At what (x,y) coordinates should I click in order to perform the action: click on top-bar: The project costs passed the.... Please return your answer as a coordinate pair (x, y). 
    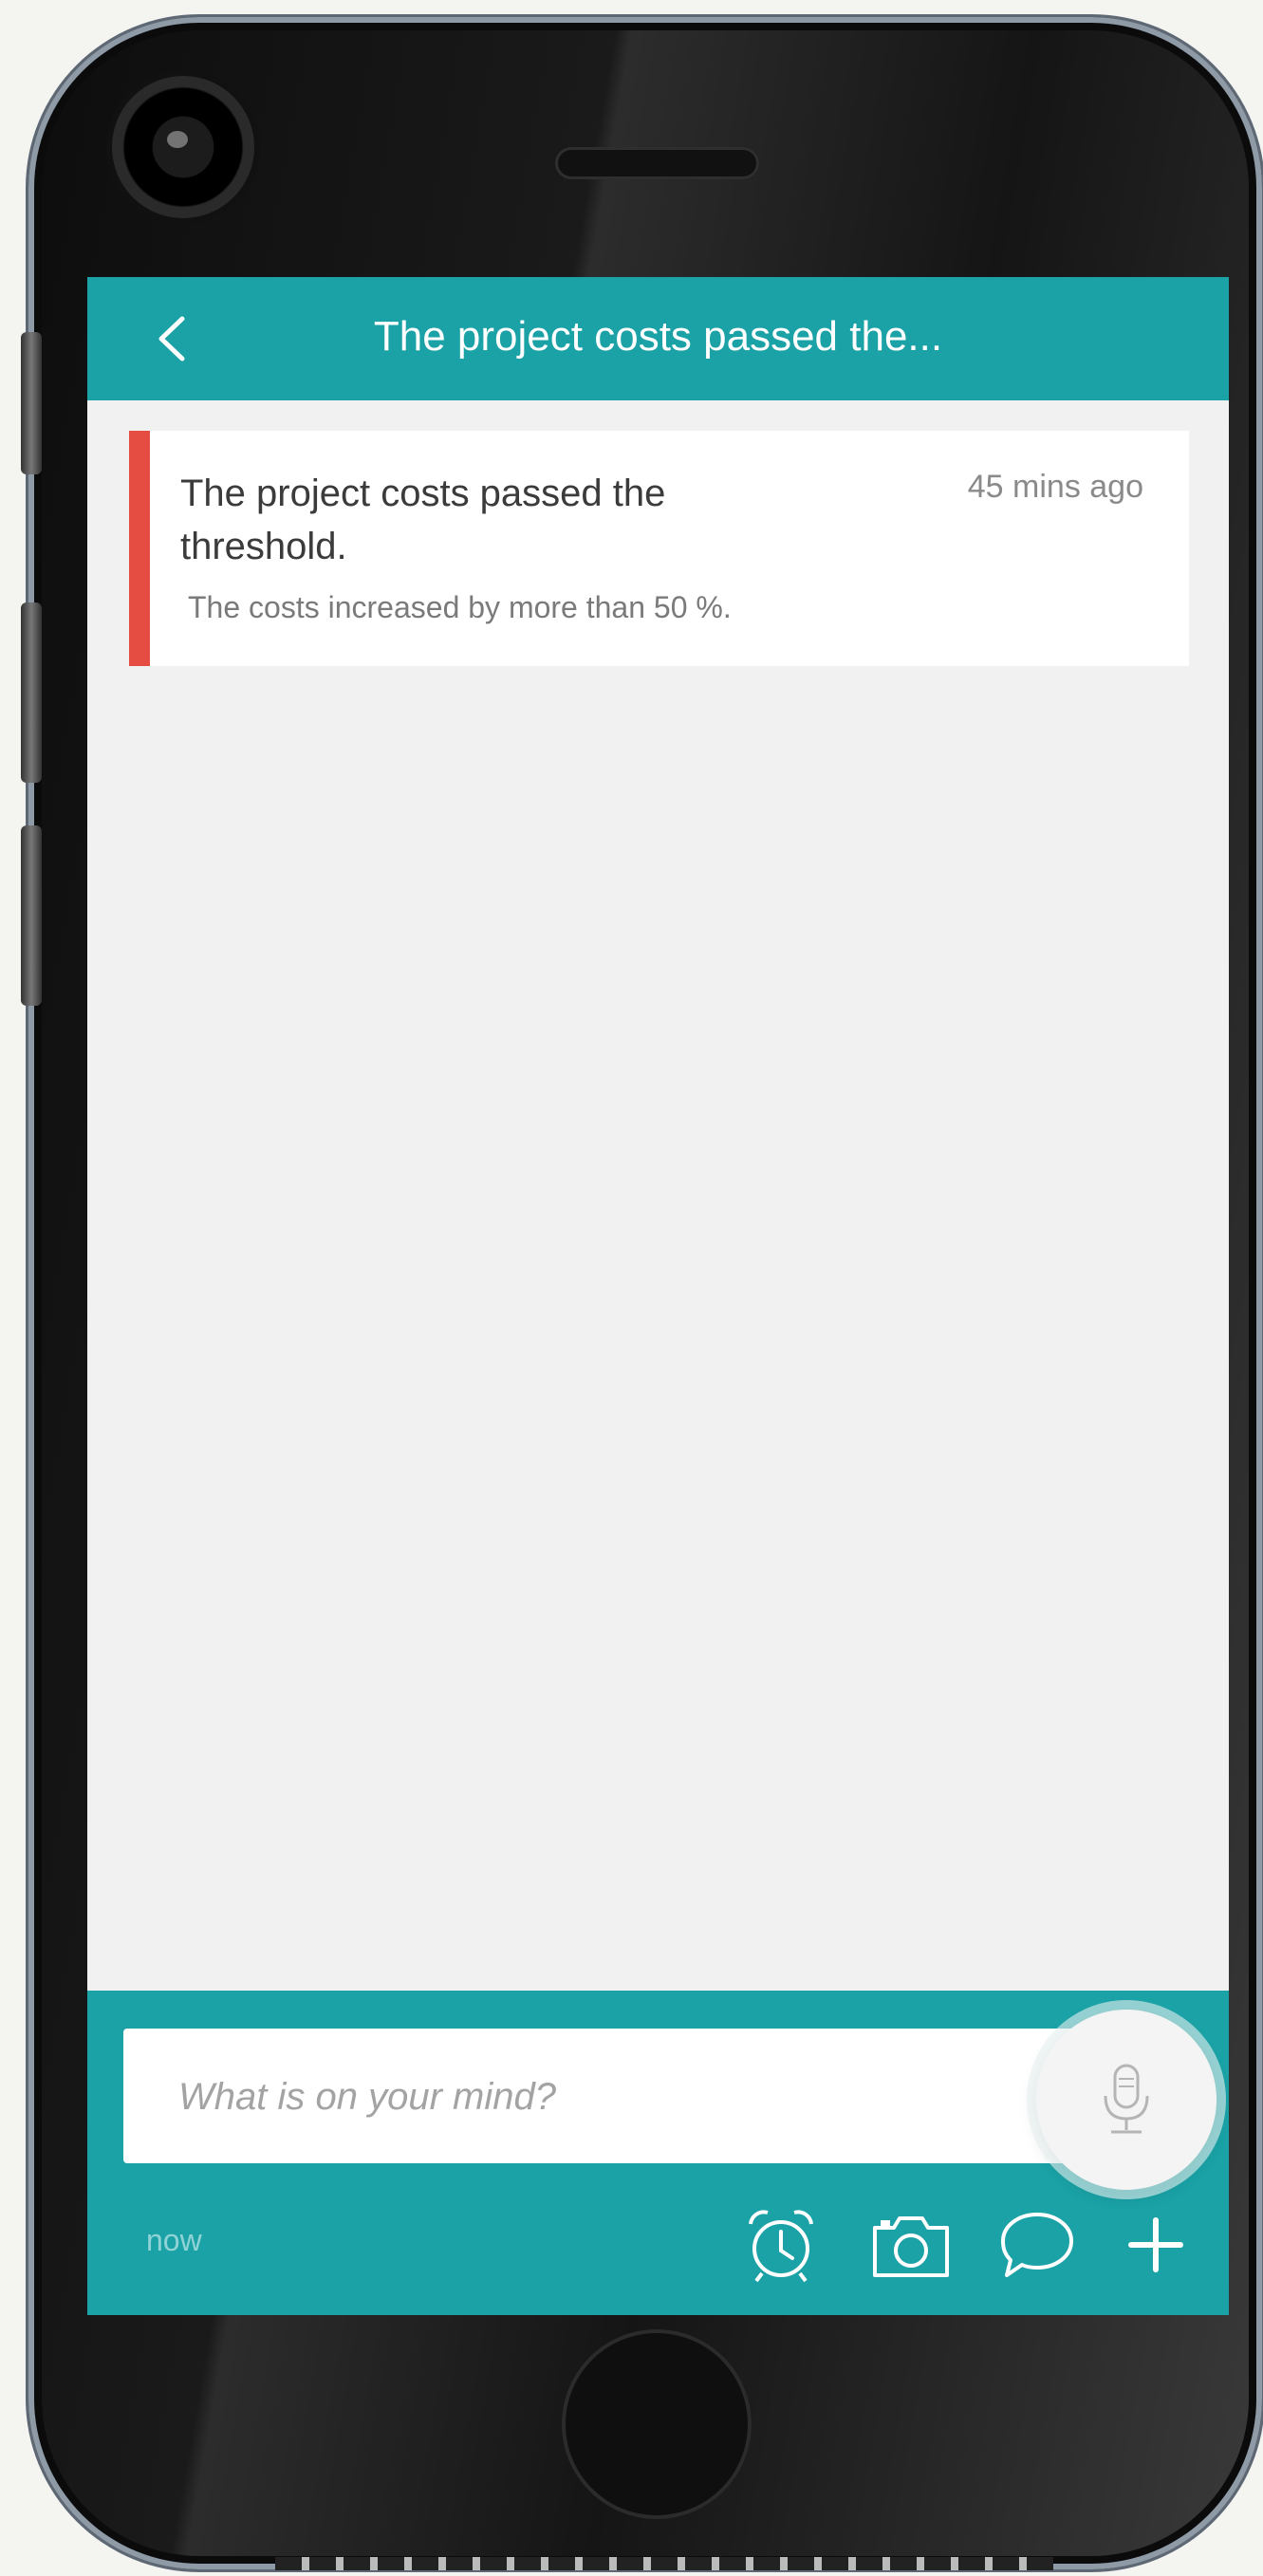
    Looking at the image, I should click on (658, 338).